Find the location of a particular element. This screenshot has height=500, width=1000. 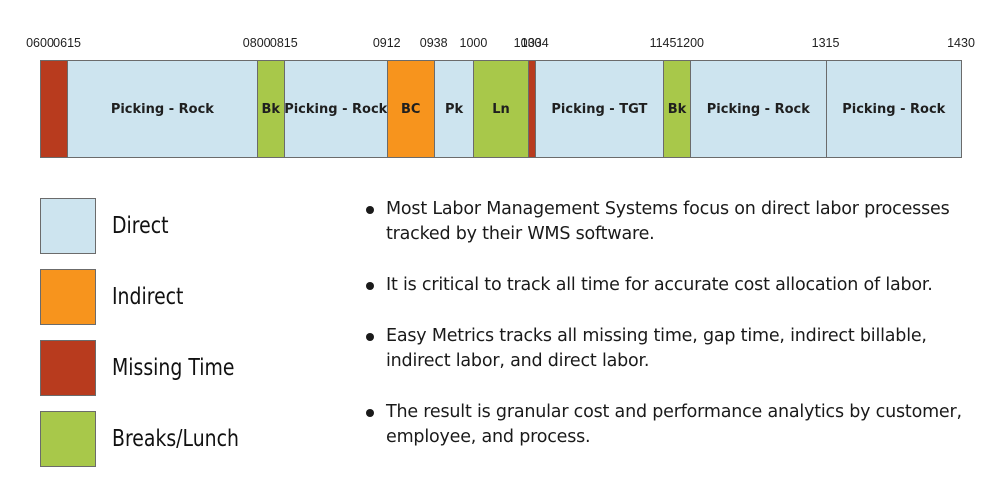

timeline-segment-direct: Pk is located at coordinates (454, 109).